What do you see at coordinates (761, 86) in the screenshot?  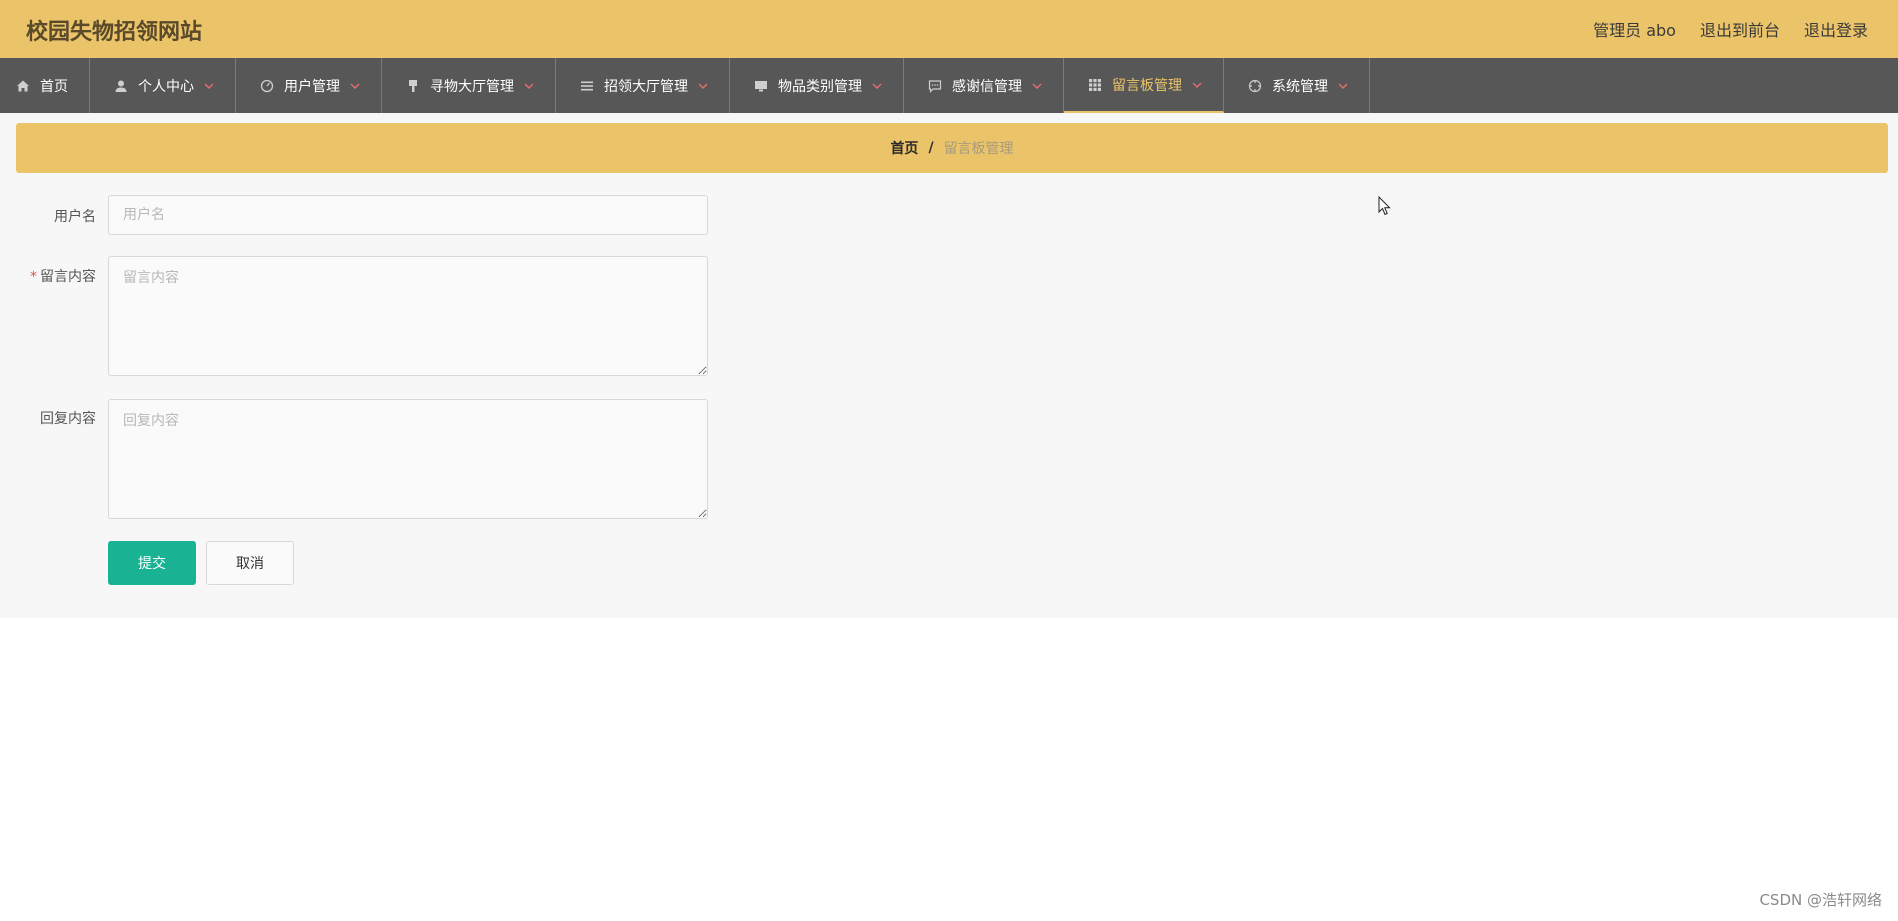 I see `monitor-icon` at bounding box center [761, 86].